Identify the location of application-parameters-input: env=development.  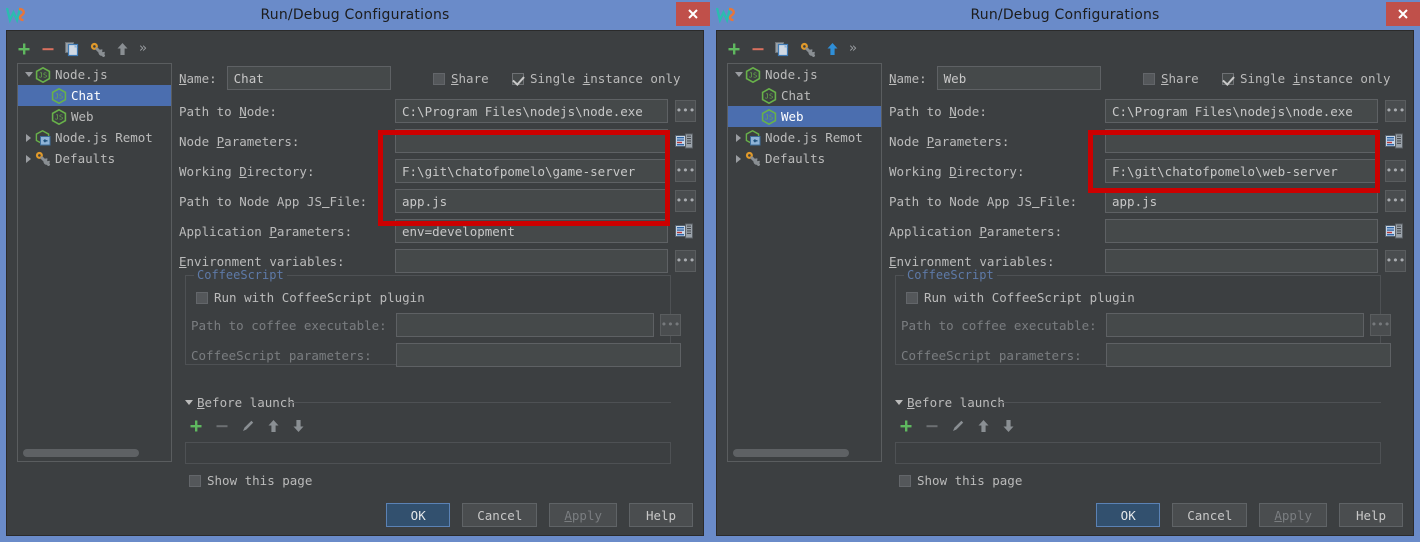
(531, 231).